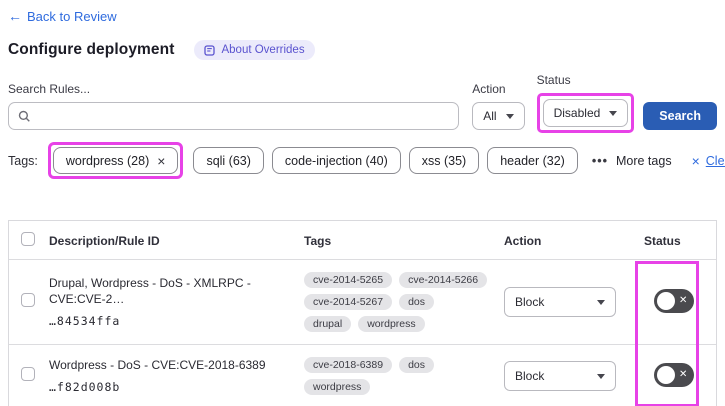  I want to click on status-filter: Status Disabled, so click(585, 103).